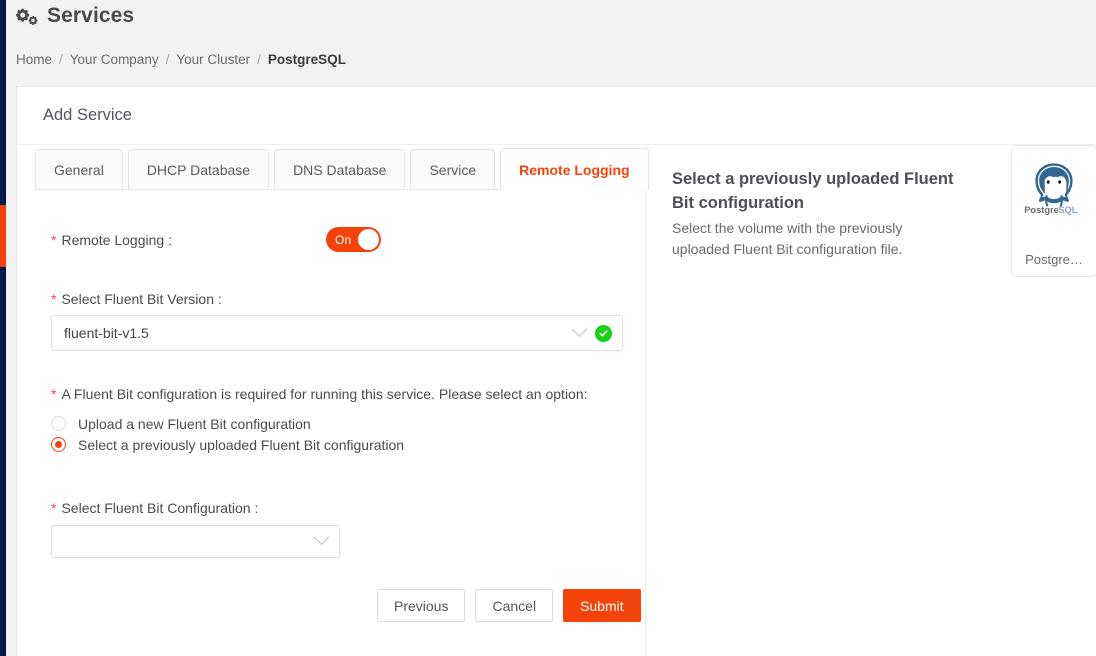  I want to click on tab-service: Service, so click(453, 169).